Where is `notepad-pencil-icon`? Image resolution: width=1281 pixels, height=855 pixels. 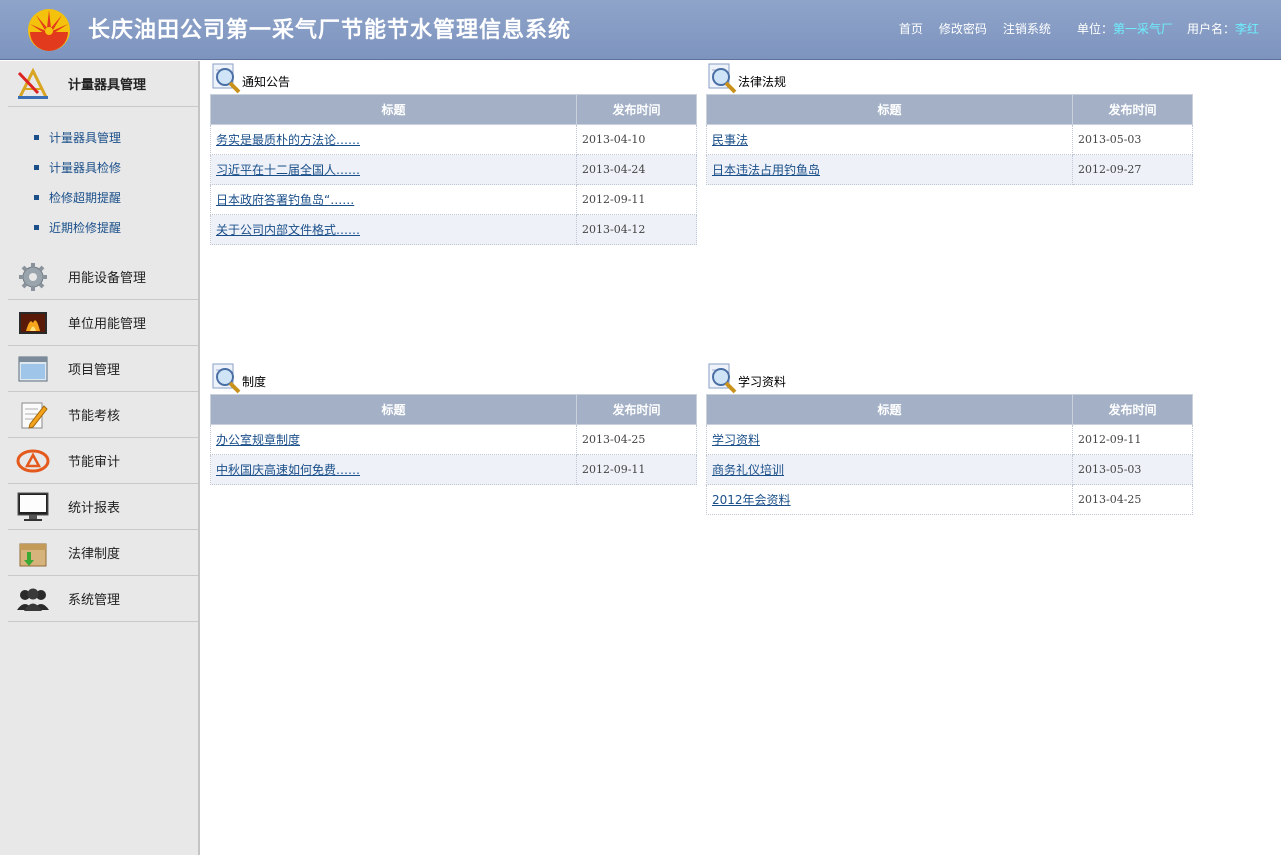
notepad-pencil-icon is located at coordinates (33, 415).